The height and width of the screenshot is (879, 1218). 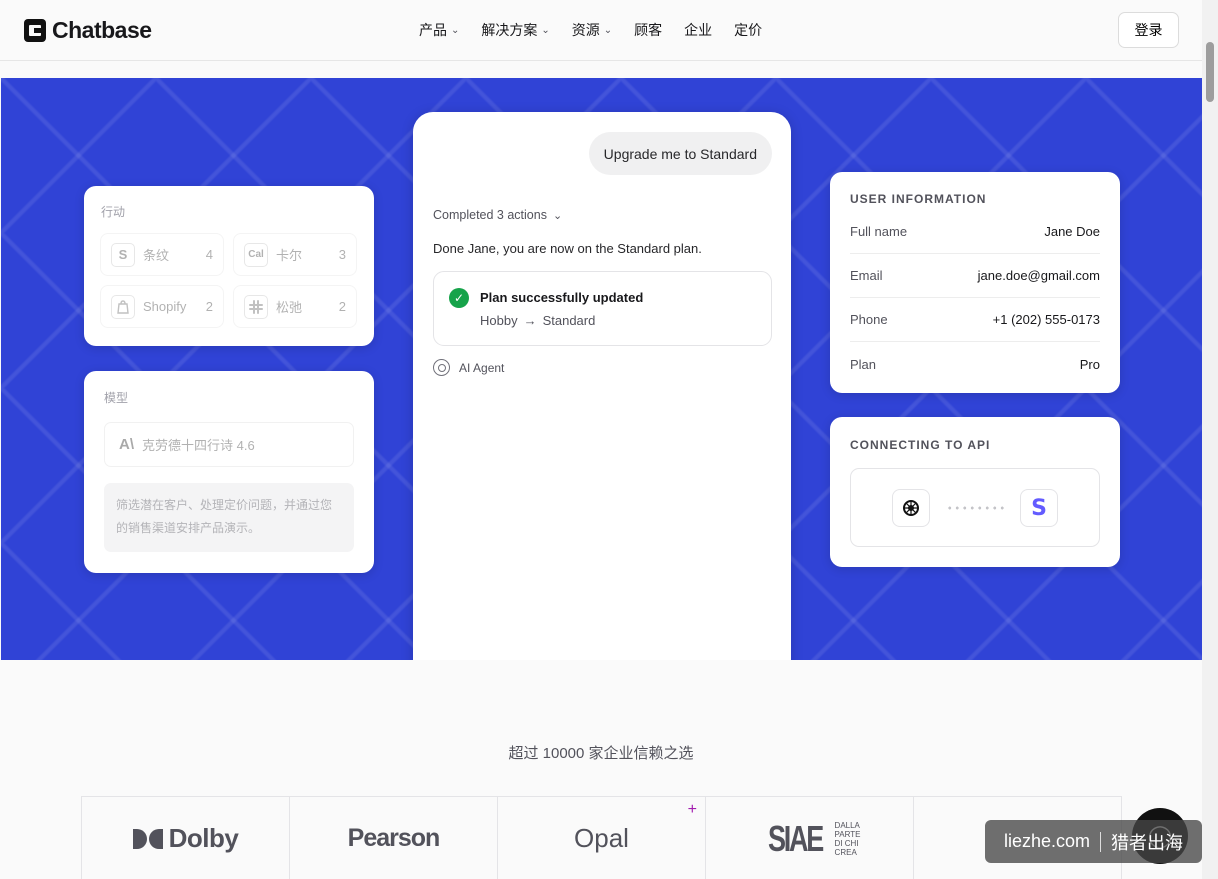 What do you see at coordinates (748, 30) in the screenshot?
I see `nav-pricing: 定价` at bounding box center [748, 30].